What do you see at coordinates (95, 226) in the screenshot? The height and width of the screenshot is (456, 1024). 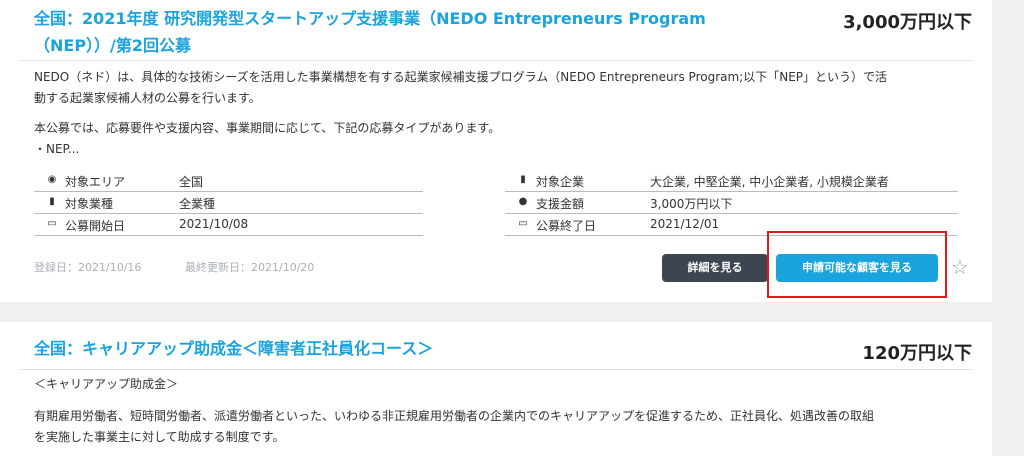 I see `info-label: 公募開始日` at bounding box center [95, 226].